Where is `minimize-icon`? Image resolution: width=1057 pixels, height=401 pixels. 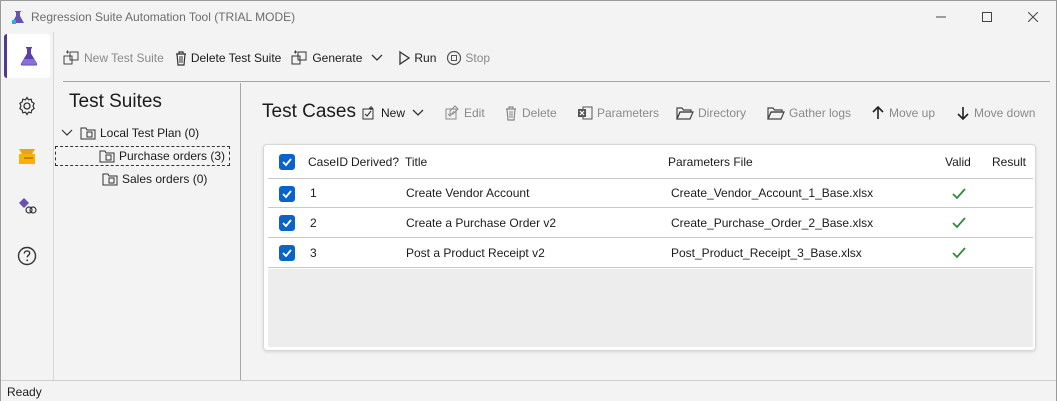 minimize-icon is located at coordinates (941, 16).